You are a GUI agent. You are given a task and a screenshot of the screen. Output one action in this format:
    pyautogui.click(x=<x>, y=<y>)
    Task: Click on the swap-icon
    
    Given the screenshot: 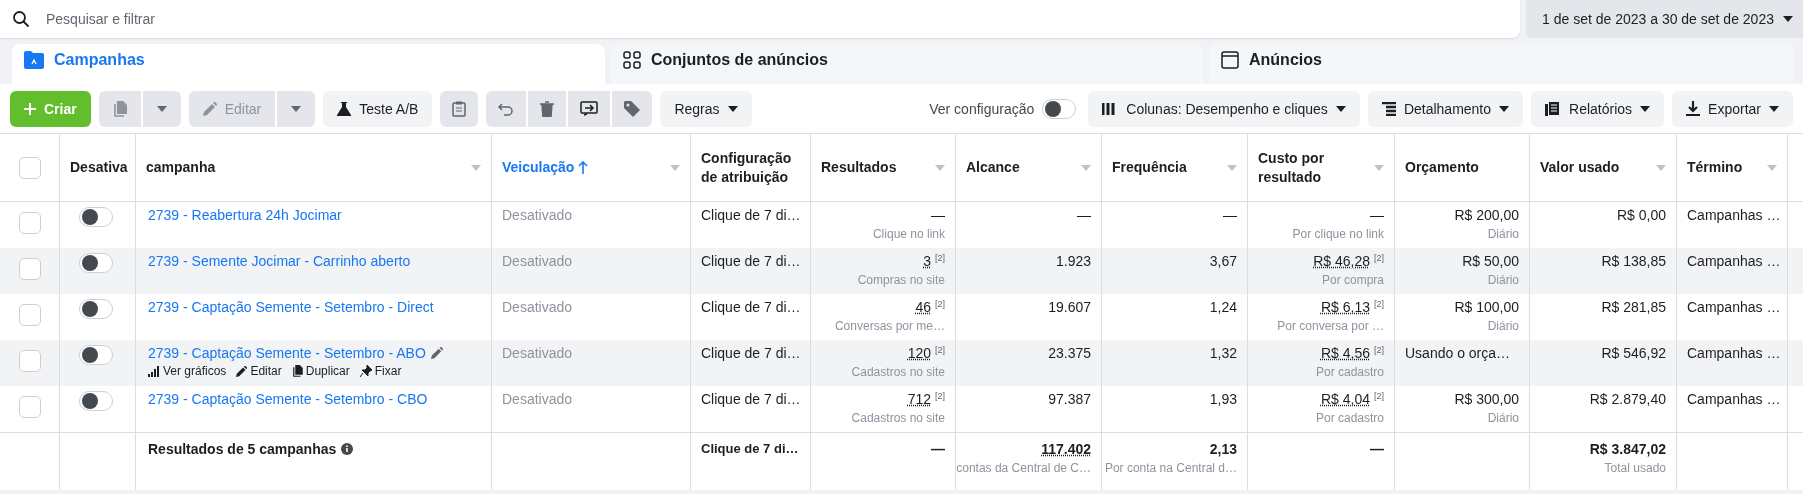 What is the action you would take?
    pyautogui.click(x=589, y=108)
    